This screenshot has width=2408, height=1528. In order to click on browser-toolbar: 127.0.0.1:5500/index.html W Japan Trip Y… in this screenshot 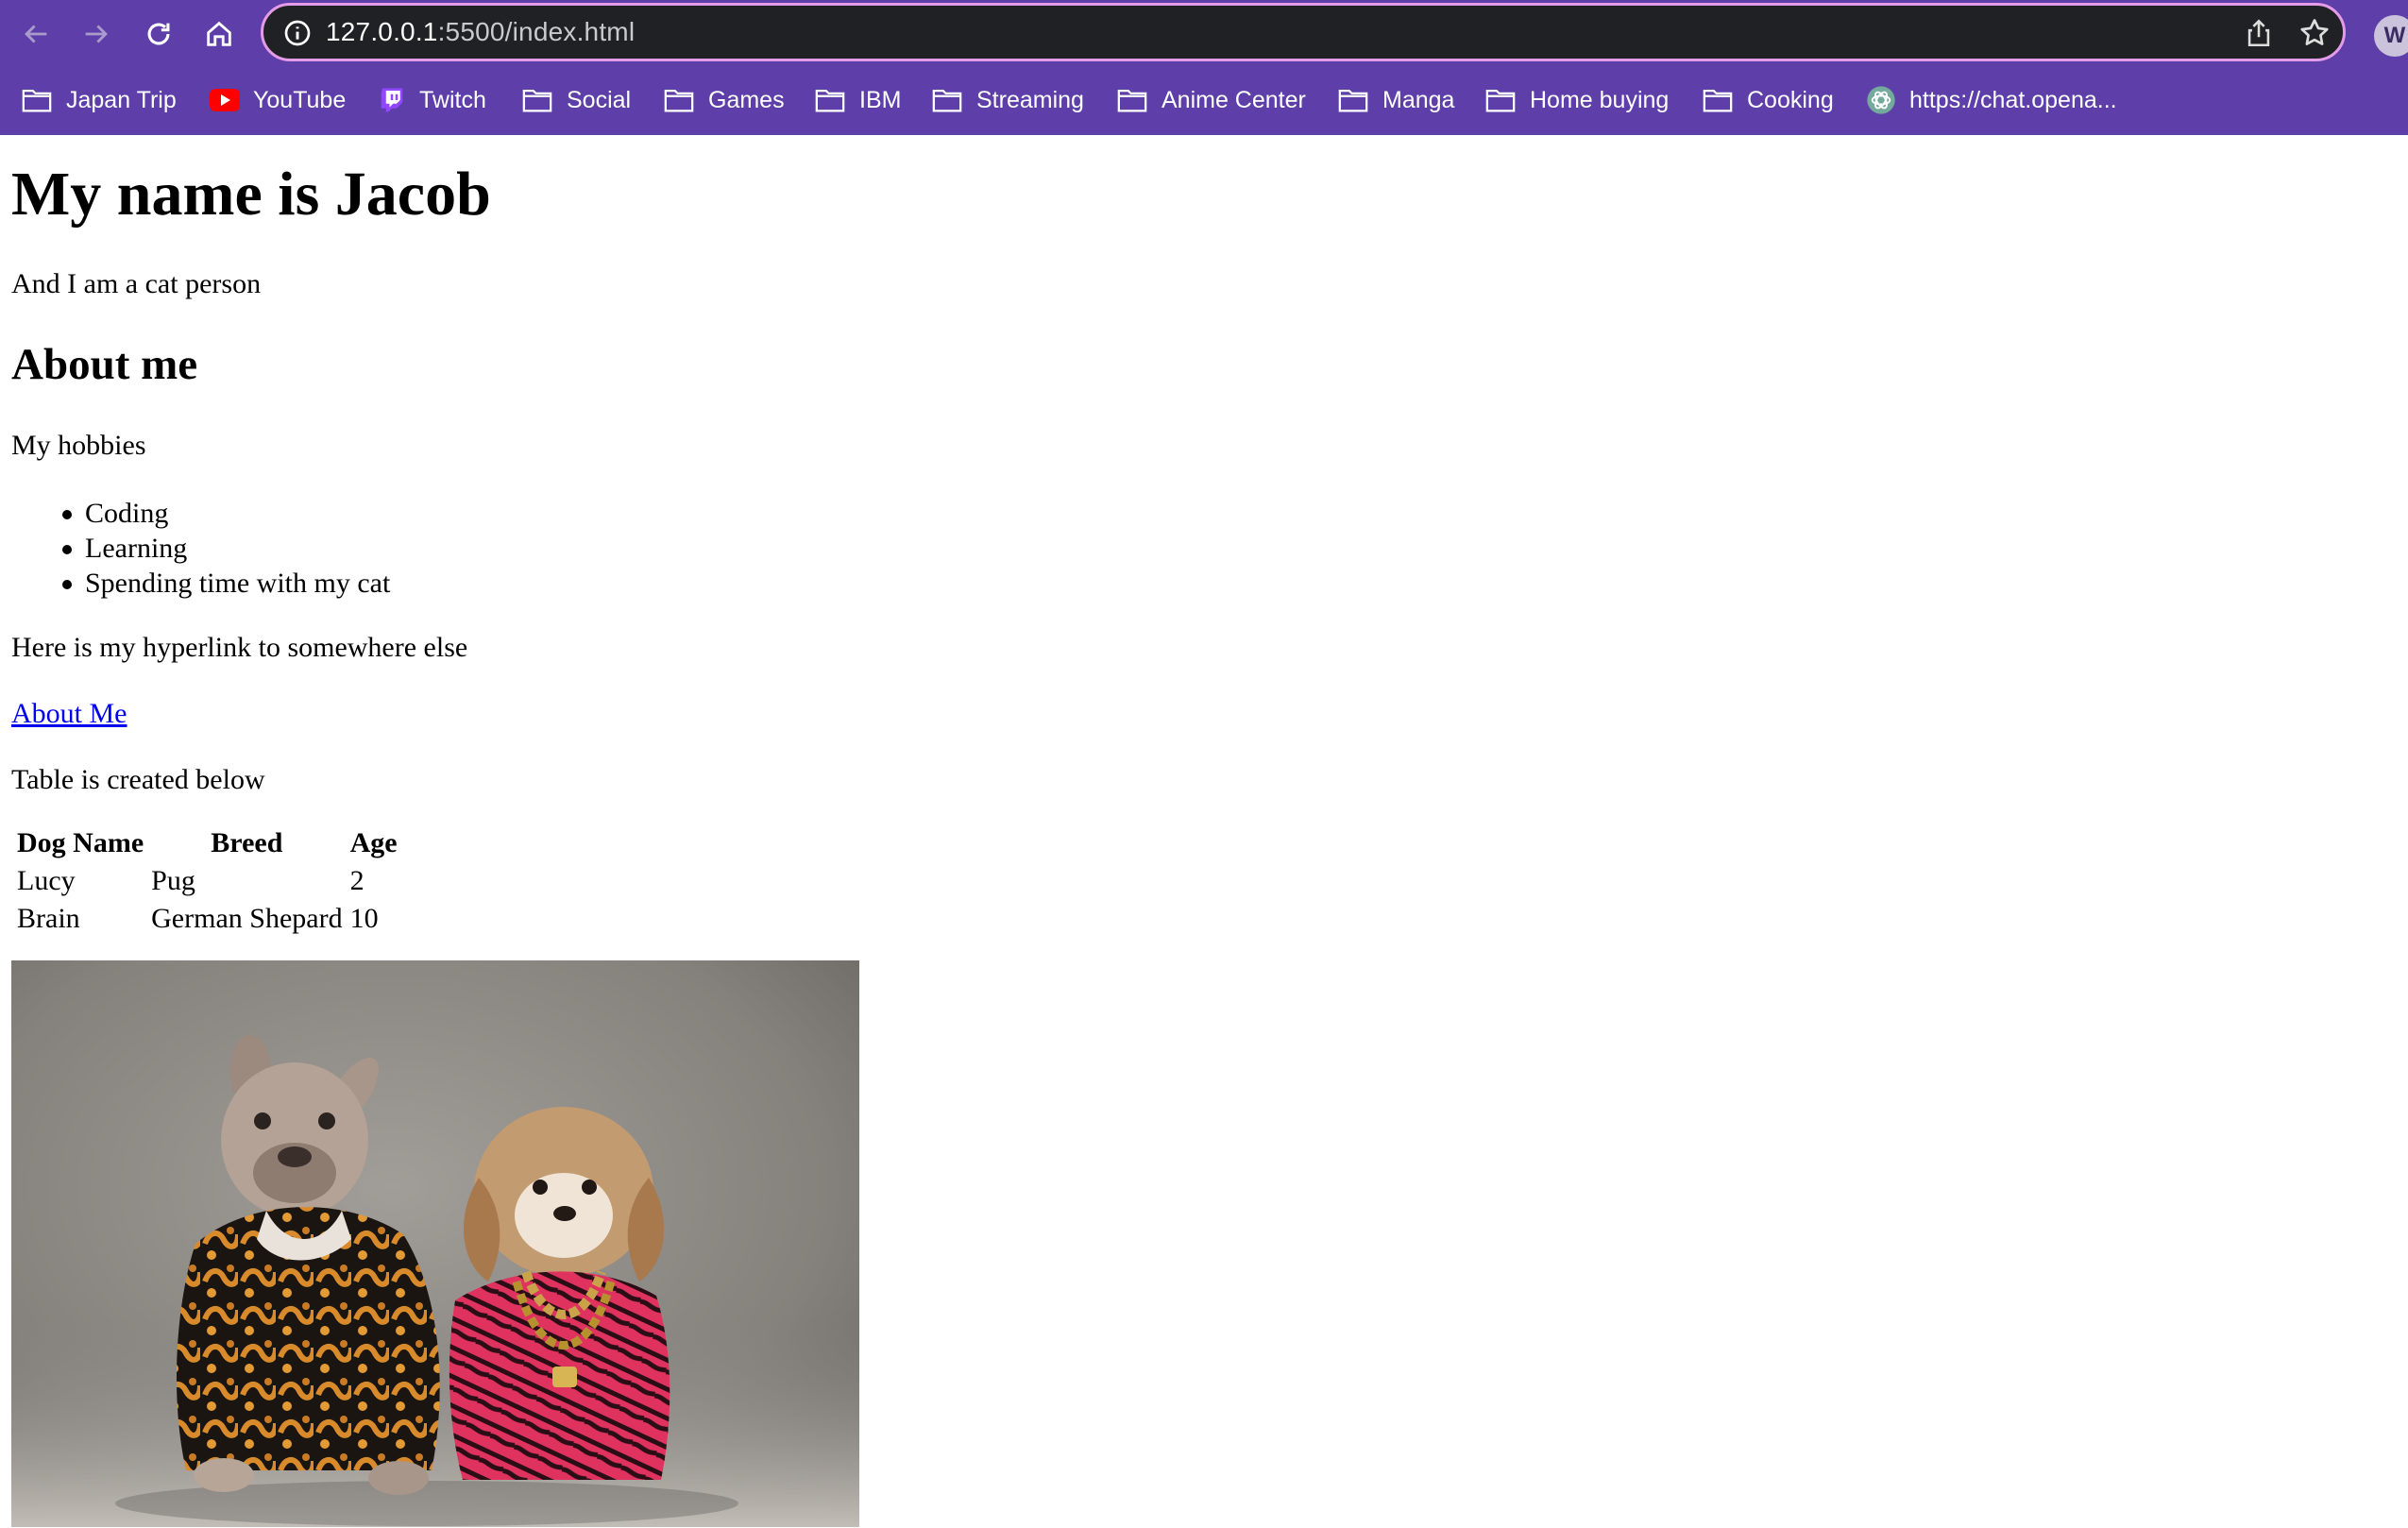, I will do `click(1204, 67)`.